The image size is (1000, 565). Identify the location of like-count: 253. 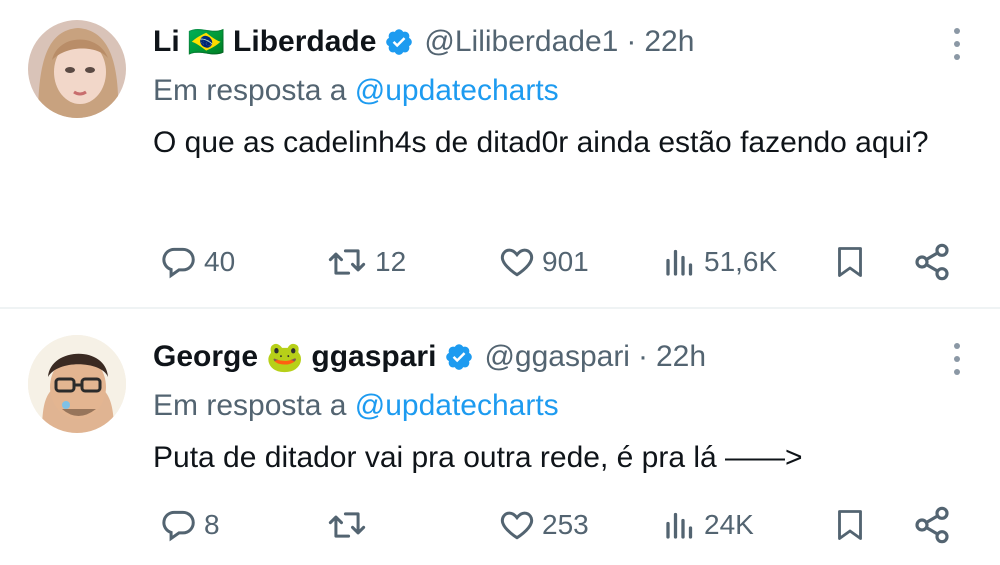
(565, 524).